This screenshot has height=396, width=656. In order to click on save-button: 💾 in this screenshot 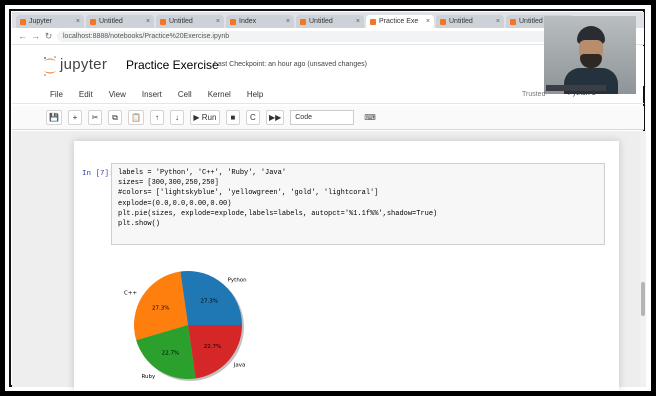, I will do `click(54, 117)`.